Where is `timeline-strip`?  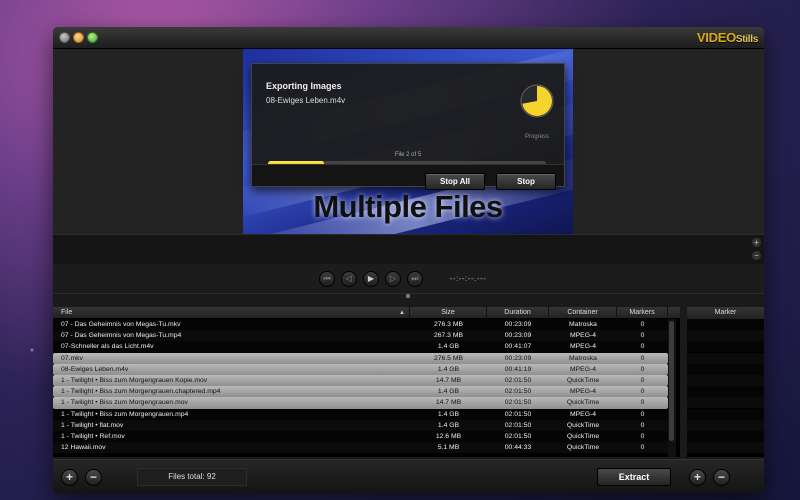 timeline-strip is located at coordinates (408, 249).